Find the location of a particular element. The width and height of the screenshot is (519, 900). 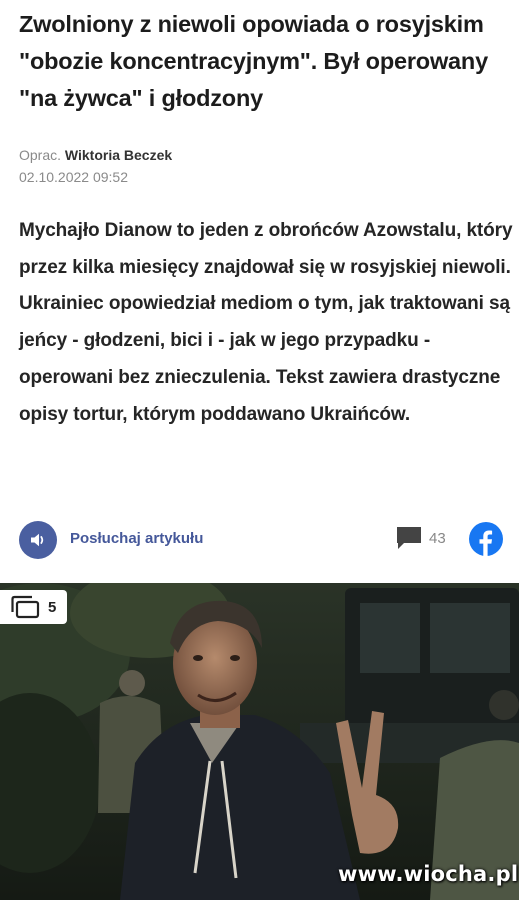

author-name: Wiktoria Beczek is located at coordinates (118, 155).